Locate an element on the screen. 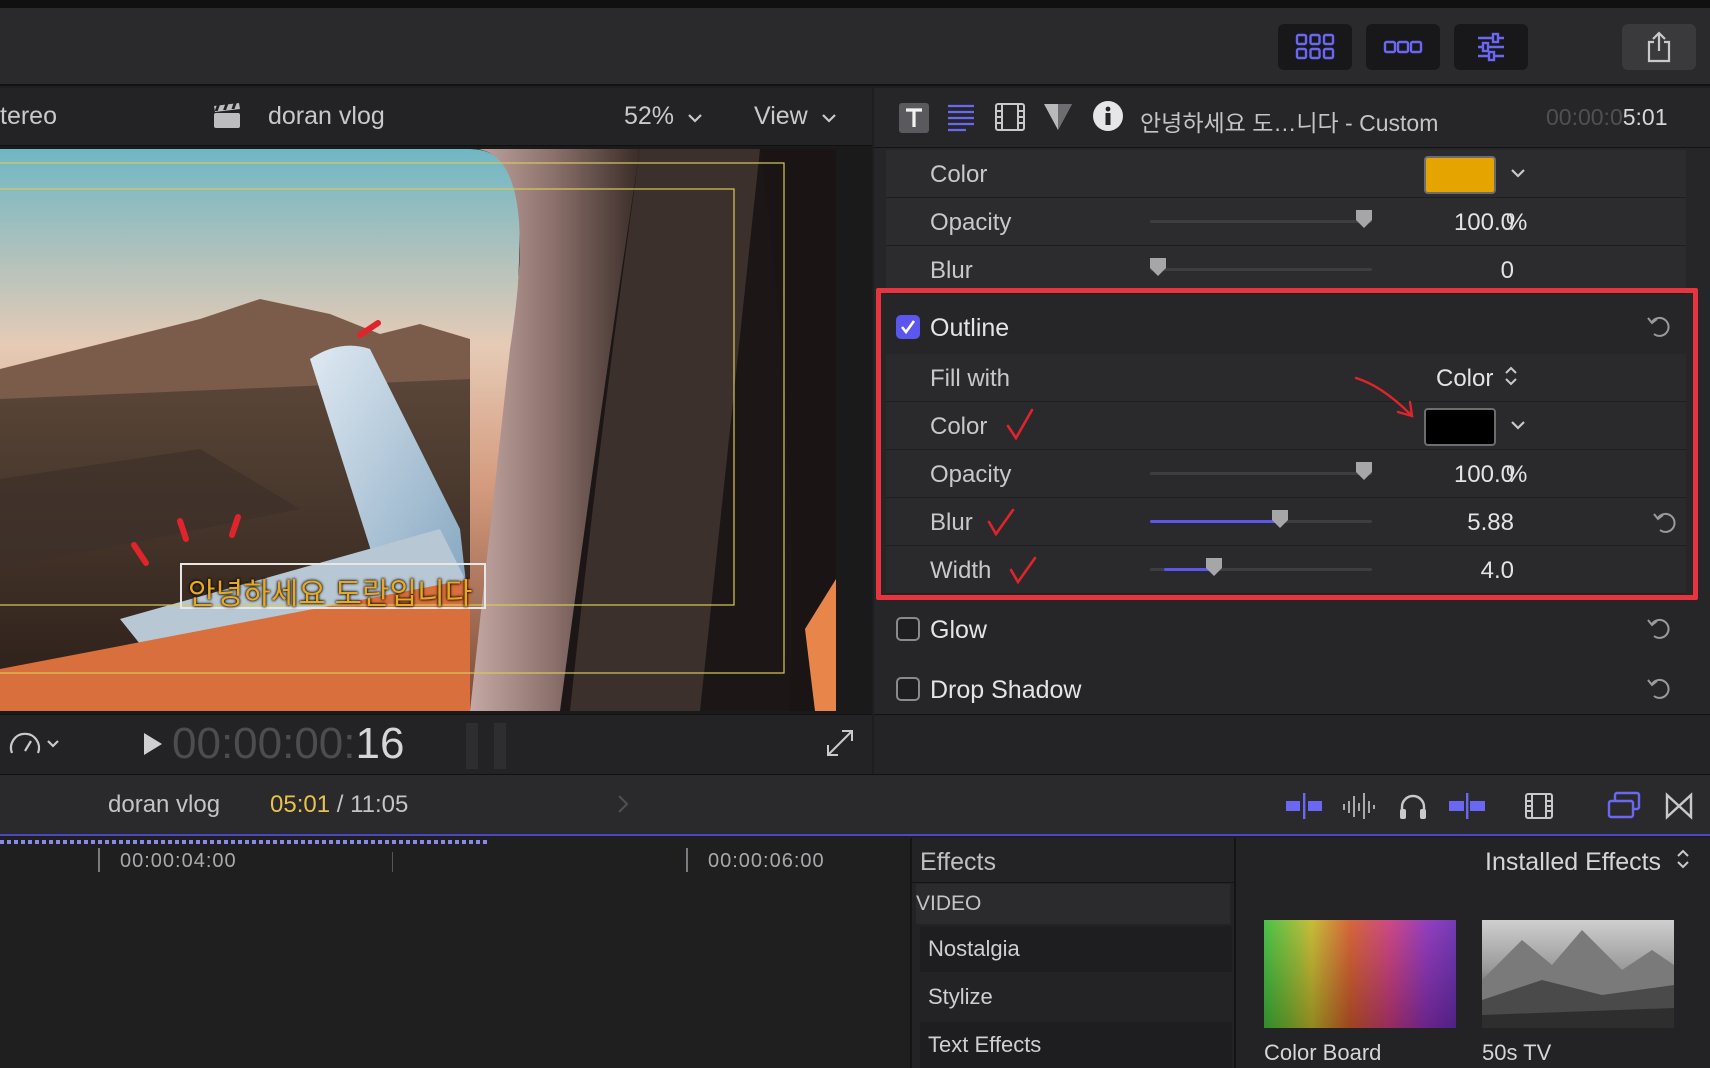  effects-browser-icon is located at coordinates (1624, 805).